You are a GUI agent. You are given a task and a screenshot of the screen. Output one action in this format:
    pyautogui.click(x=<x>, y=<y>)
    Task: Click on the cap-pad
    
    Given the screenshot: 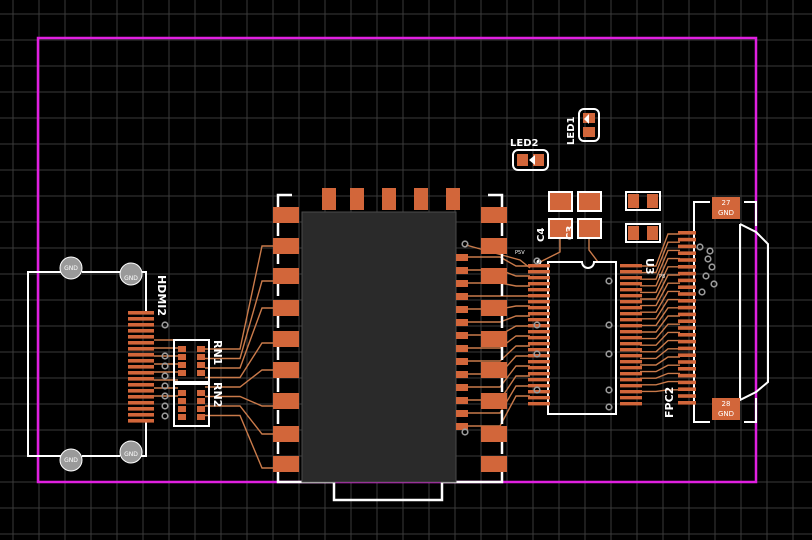 What is the action you would take?
    pyautogui.click(x=633, y=201)
    